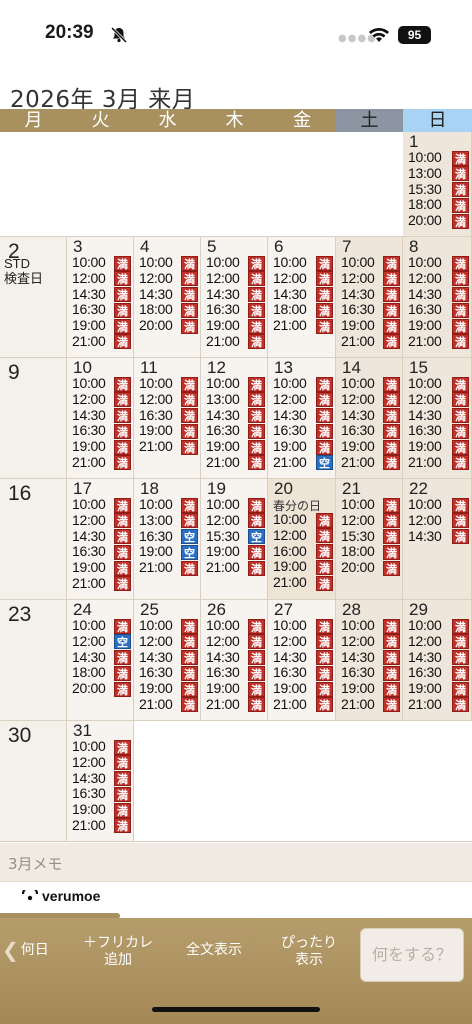 Image resolution: width=472 pixels, height=1024 pixels. Describe the element at coordinates (234, 536) in the screenshot. I see `time-slot: 15:30 空` at that location.